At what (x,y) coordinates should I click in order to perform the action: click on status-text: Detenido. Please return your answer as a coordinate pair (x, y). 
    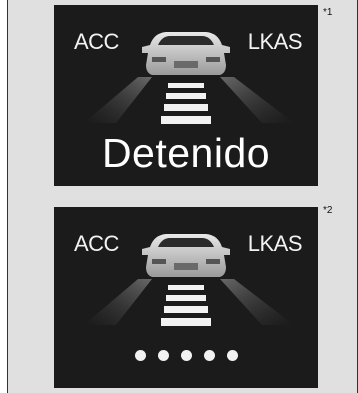
    Looking at the image, I should click on (186, 153).